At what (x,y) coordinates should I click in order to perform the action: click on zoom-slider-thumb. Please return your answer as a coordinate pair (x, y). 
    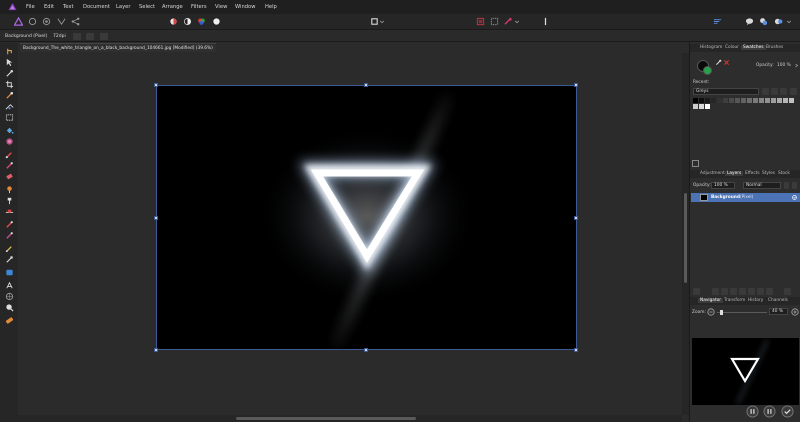
    Looking at the image, I should click on (721, 312).